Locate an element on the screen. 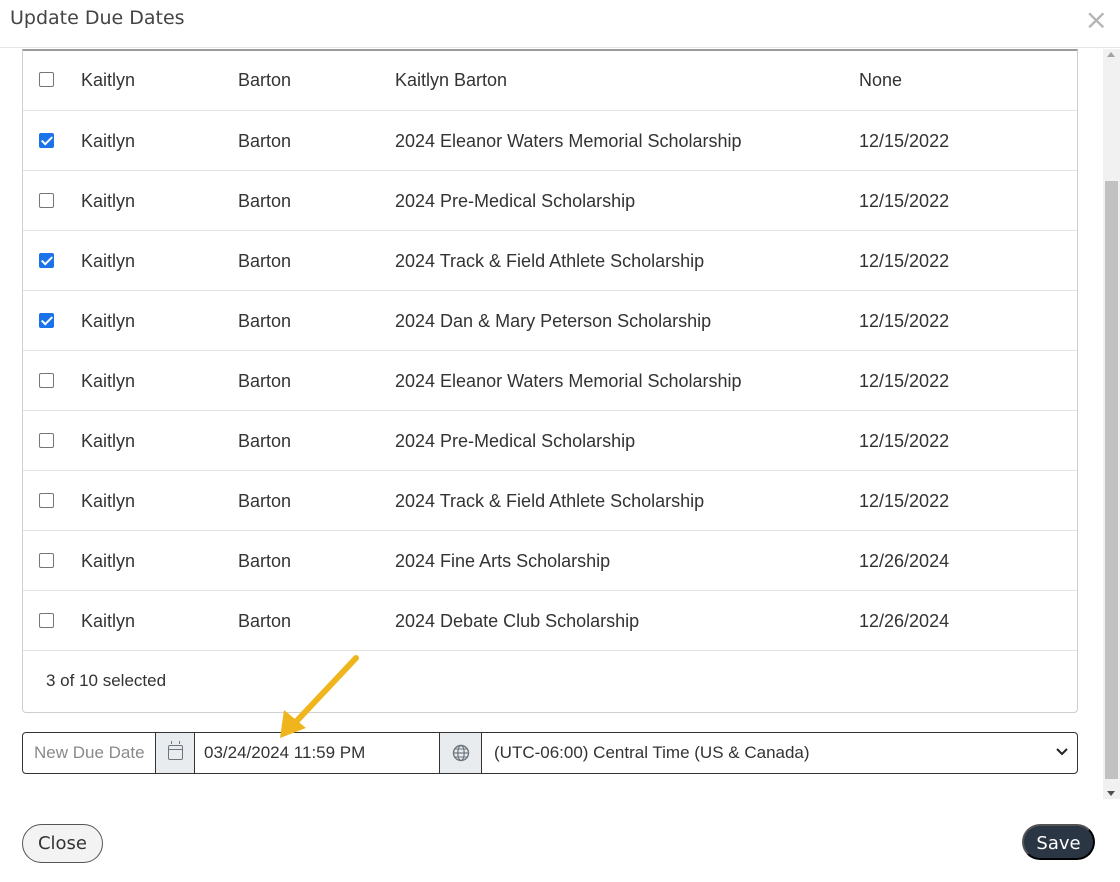  table-row: Kaitlyn Barton Kaitlyn Barton None is located at coordinates (550, 81).